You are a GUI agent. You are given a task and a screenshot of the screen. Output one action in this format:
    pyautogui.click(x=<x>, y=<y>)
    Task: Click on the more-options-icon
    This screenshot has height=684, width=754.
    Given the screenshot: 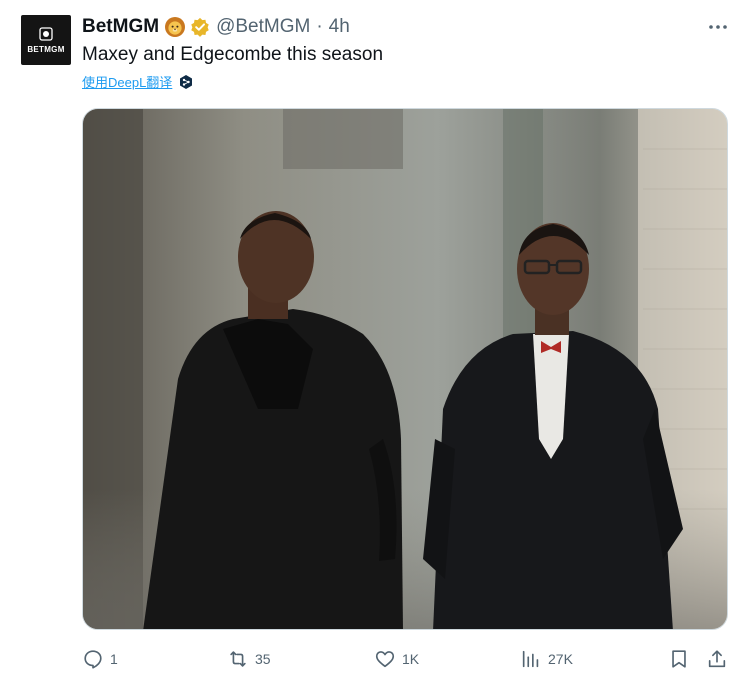 What is the action you would take?
    pyautogui.click(x=718, y=27)
    